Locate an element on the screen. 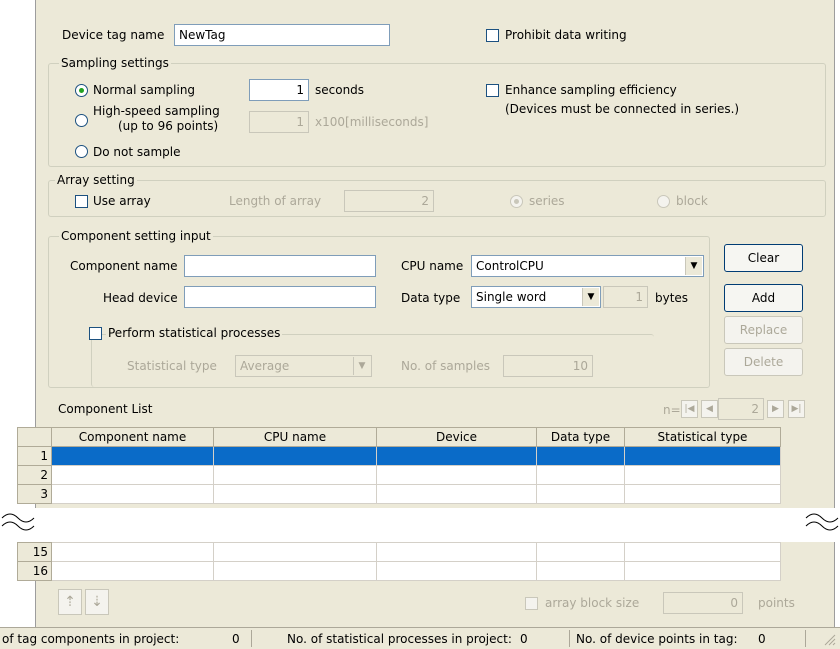 The image size is (840, 649). samples-input: 10 is located at coordinates (548, 366).